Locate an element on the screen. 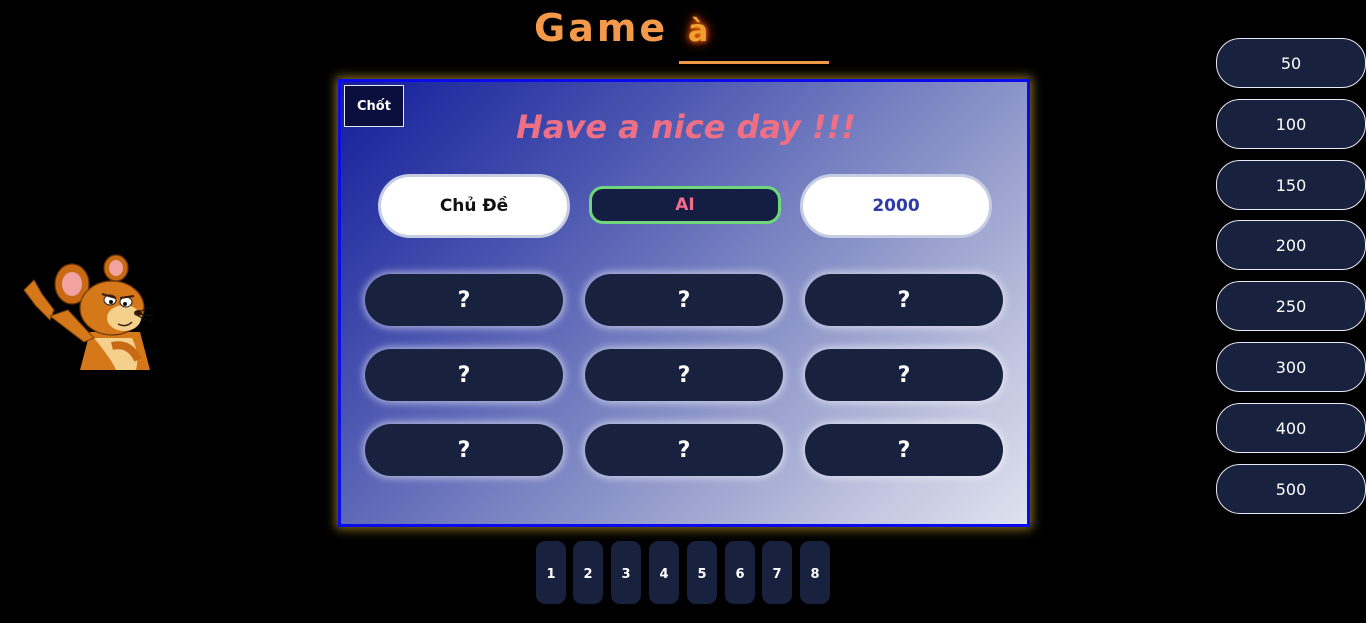 The image size is (1366, 623). topic-label: Chủ Đề is located at coordinates (474, 206).